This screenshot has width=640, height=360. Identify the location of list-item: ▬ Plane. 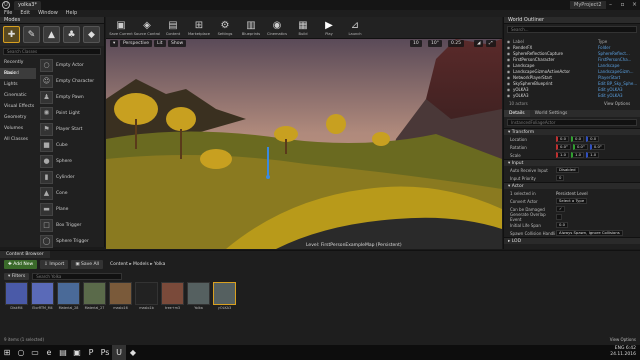
(71, 209).